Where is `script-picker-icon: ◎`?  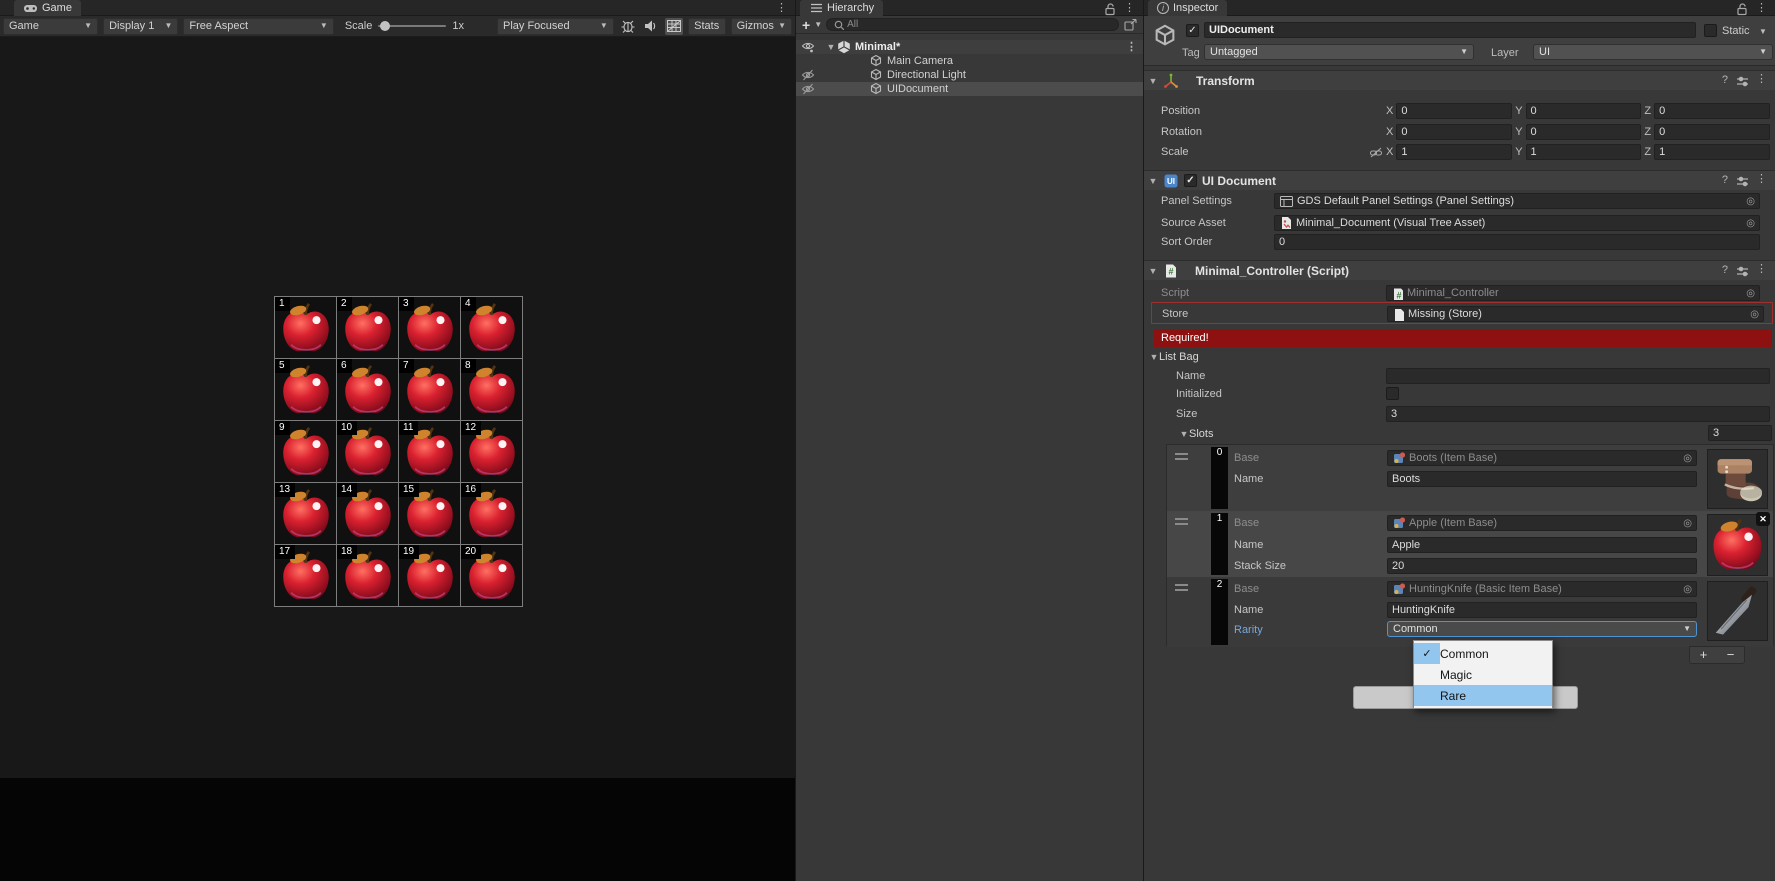
script-picker-icon: ◎ is located at coordinates (1750, 293).